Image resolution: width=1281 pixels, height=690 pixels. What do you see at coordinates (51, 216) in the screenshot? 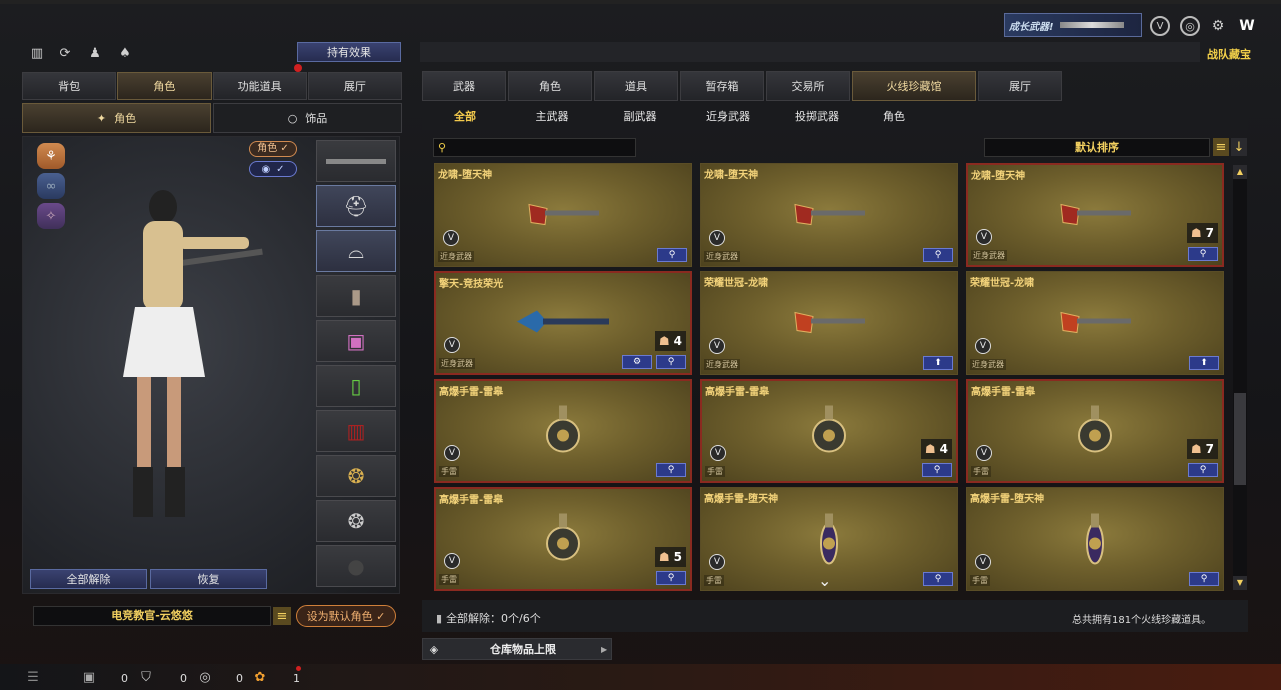
I see `role-filter-3: ✧` at bounding box center [51, 216].